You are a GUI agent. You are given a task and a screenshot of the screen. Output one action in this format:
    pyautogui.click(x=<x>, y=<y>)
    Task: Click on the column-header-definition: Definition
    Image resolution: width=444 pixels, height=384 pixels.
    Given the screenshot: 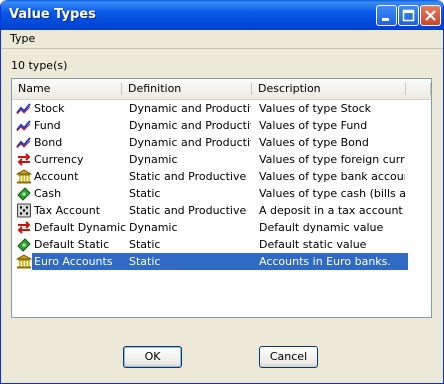 What is the action you would take?
    pyautogui.click(x=187, y=89)
    